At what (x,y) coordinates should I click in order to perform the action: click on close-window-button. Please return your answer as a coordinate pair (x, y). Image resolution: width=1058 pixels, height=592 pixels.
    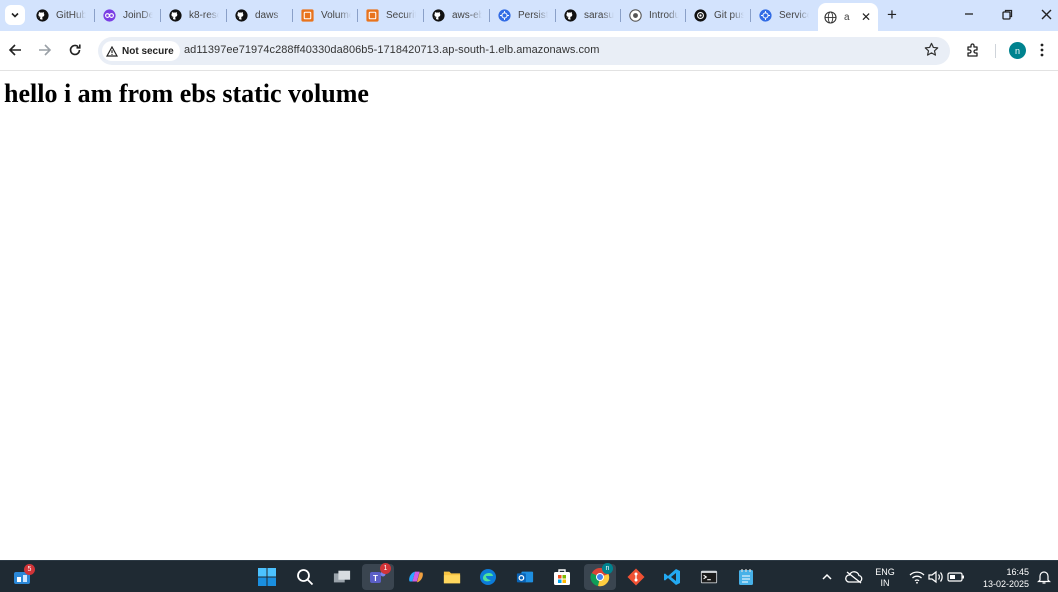
    Looking at the image, I should click on (1046, 14).